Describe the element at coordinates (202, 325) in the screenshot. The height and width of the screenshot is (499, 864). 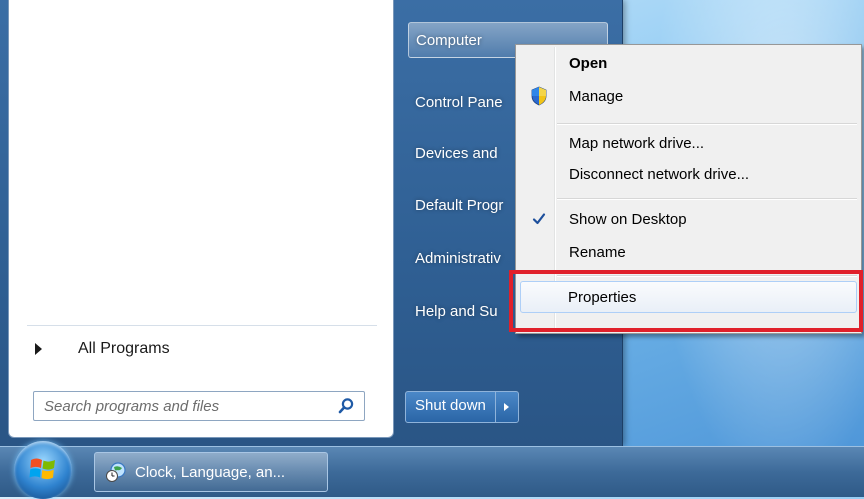
I see `divider` at that location.